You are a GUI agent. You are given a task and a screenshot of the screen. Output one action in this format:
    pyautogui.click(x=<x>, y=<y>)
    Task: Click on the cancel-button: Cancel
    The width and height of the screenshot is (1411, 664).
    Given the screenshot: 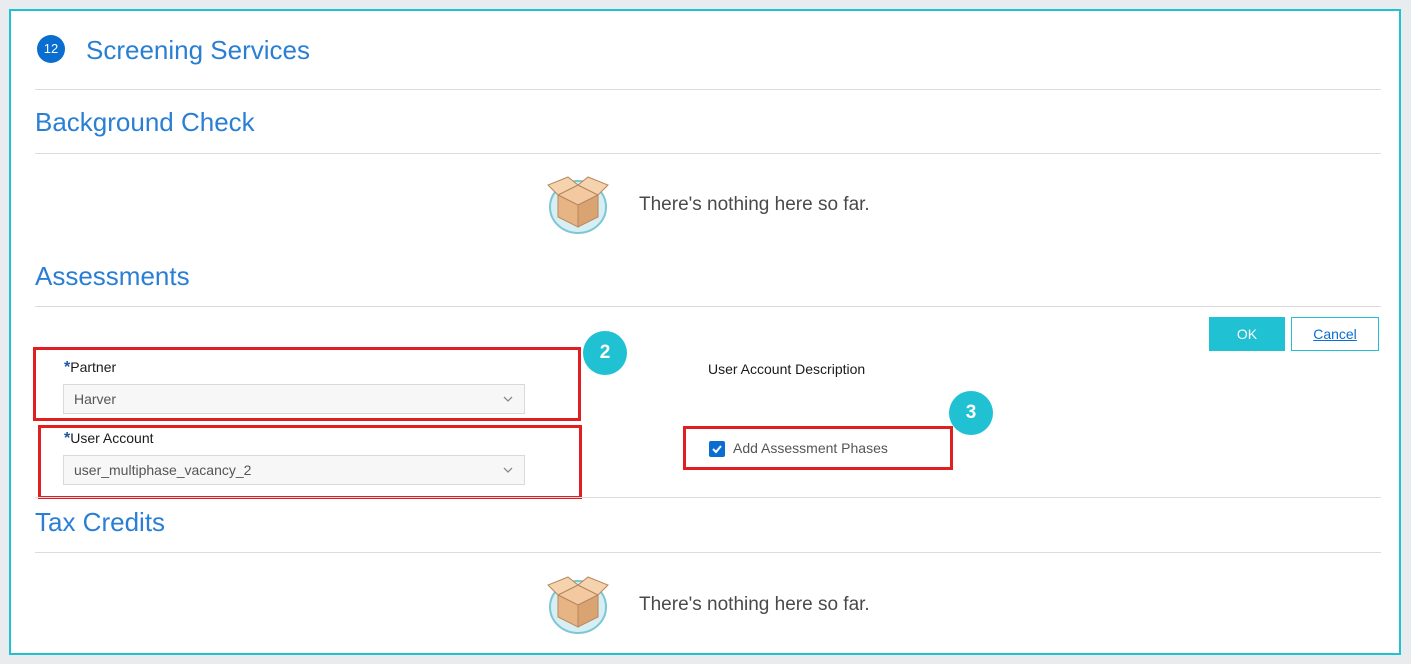 What is the action you would take?
    pyautogui.click(x=1335, y=334)
    